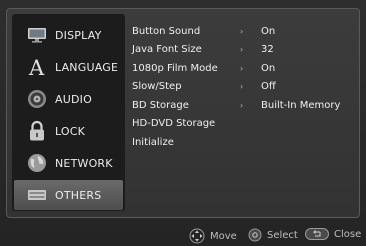 The width and height of the screenshot is (366, 246). I want to click on monitor-icon, so click(37, 35).